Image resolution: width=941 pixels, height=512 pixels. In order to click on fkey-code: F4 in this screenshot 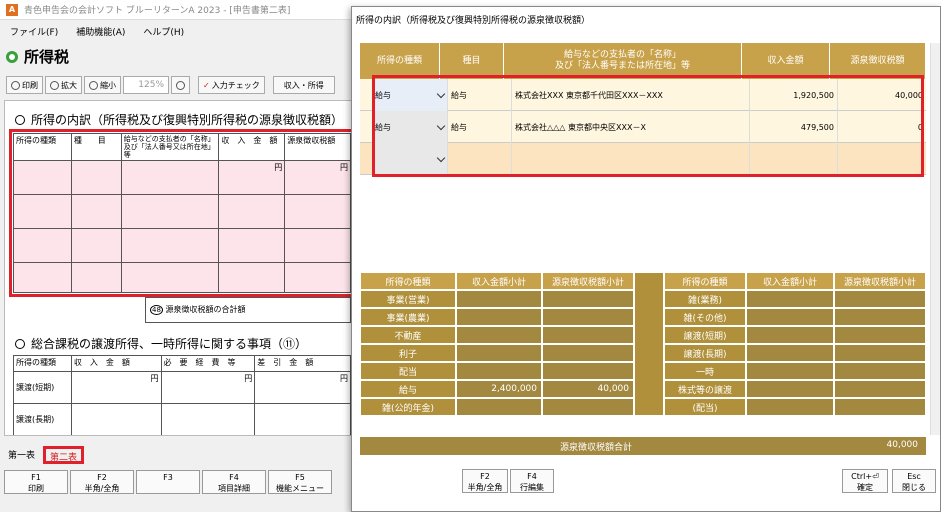, I will do `click(234, 477)`.